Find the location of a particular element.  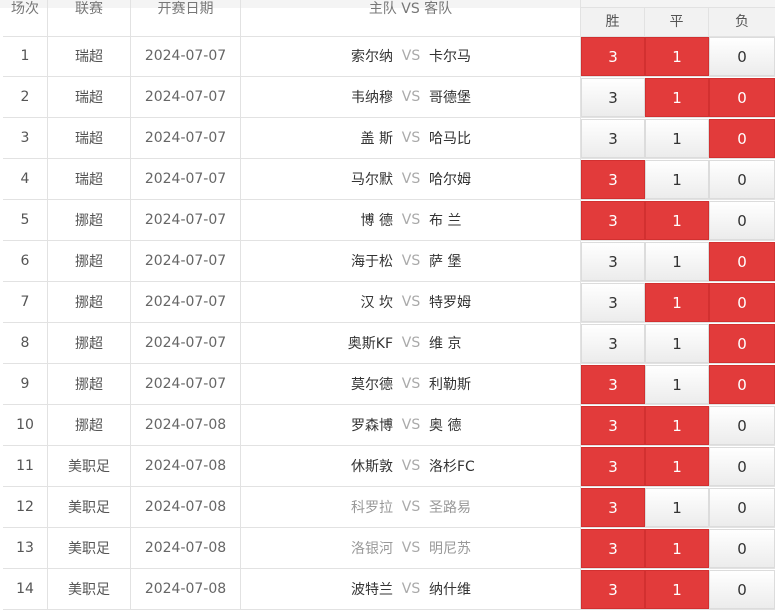

header-league: 联赛 is located at coordinates (89, 18).